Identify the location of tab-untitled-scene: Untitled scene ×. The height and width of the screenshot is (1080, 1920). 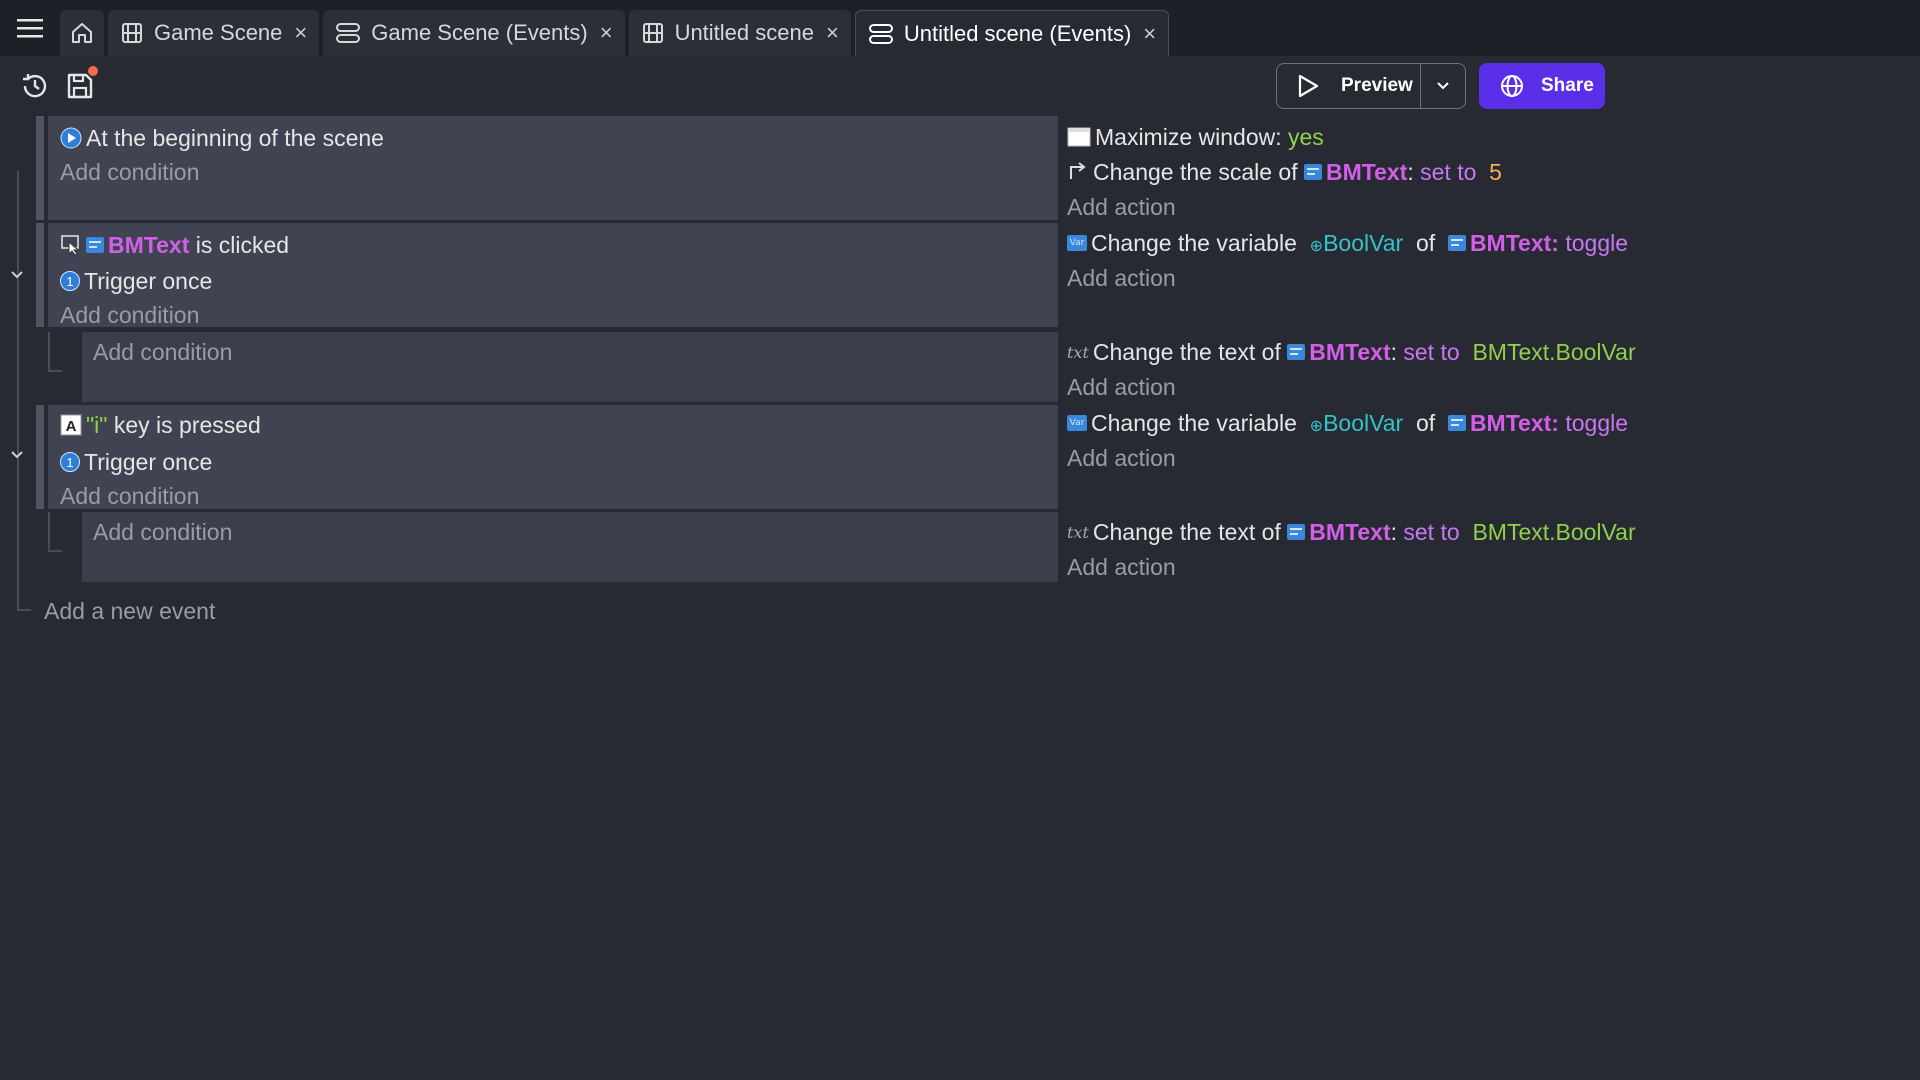
(739, 33).